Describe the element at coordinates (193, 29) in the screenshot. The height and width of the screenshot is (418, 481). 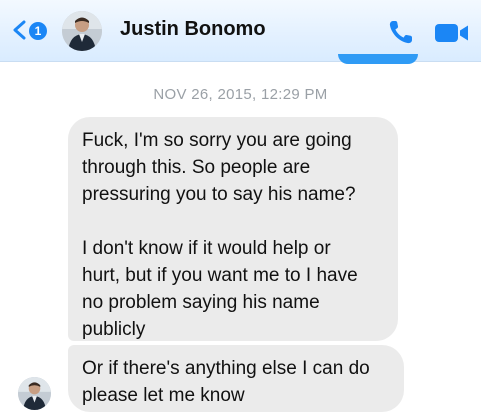
I see `contact-name: Justin Bonomo` at that location.